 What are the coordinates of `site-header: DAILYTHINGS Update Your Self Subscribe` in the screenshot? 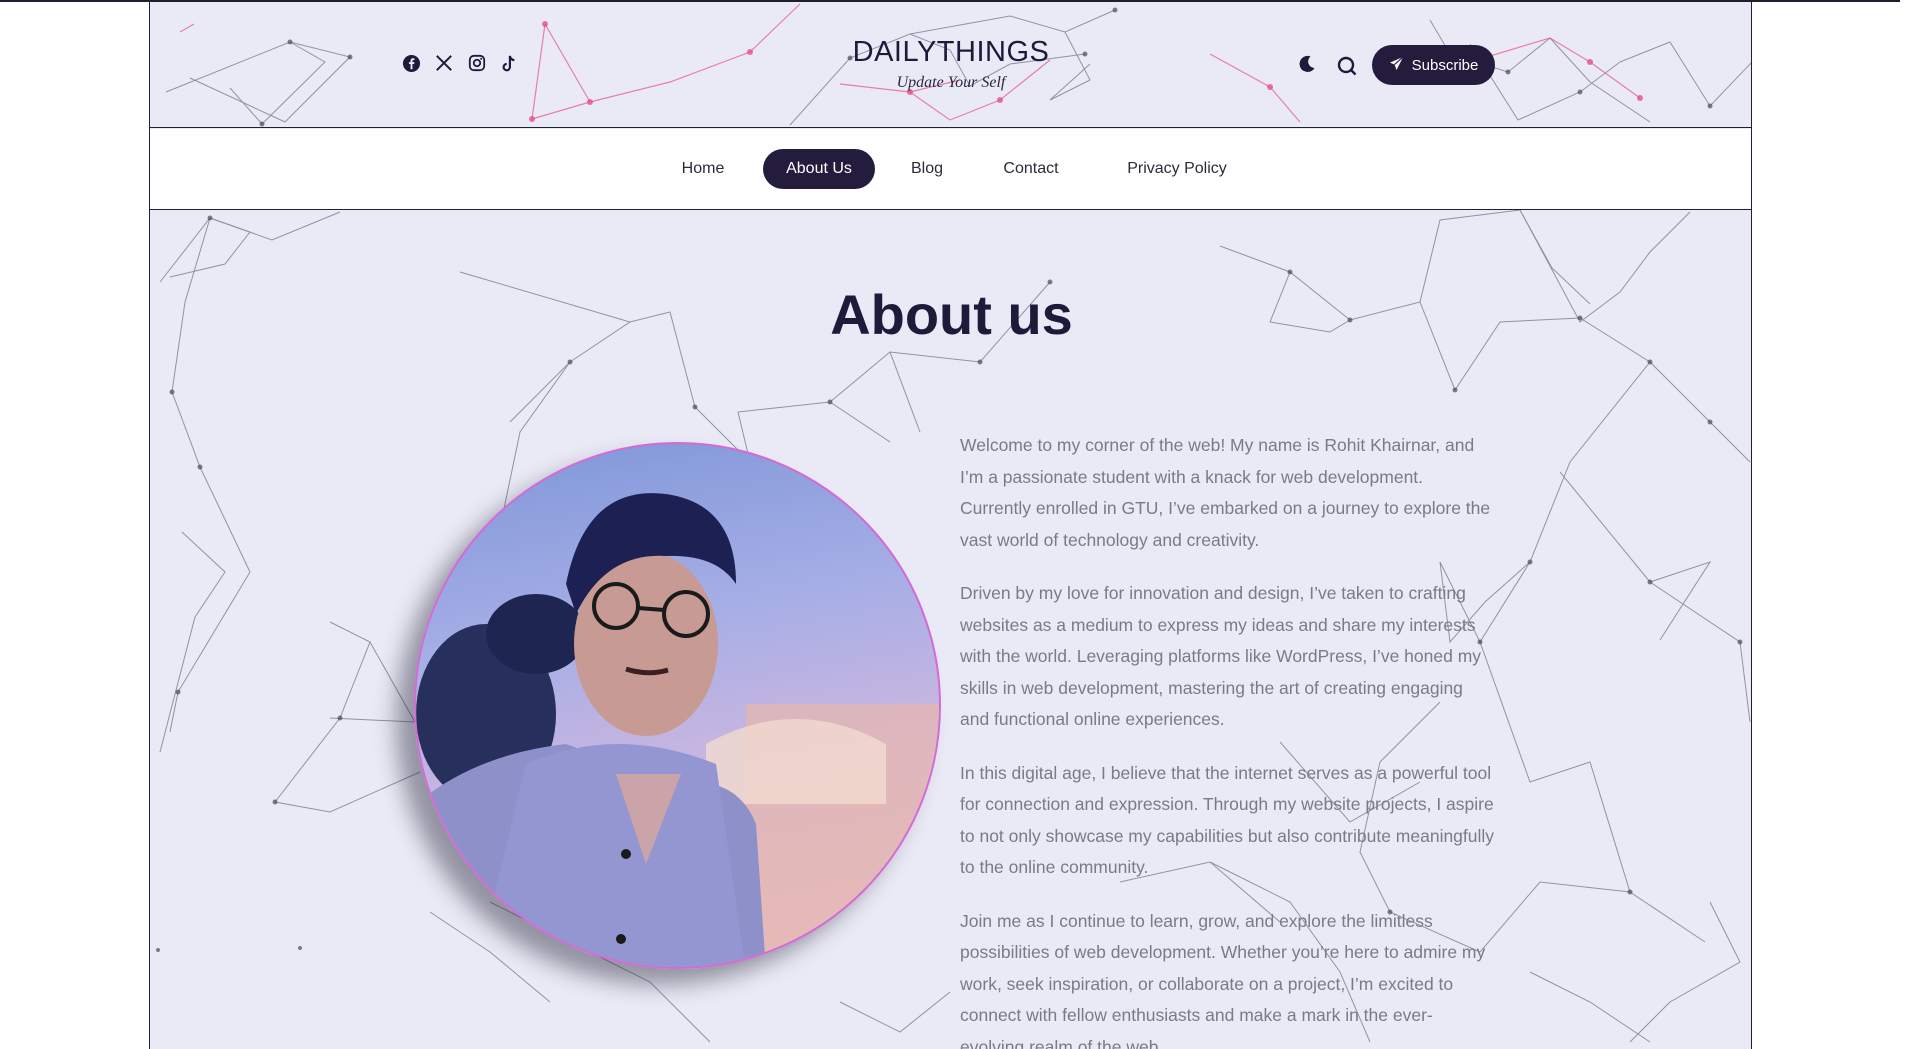 It's located at (950, 65).